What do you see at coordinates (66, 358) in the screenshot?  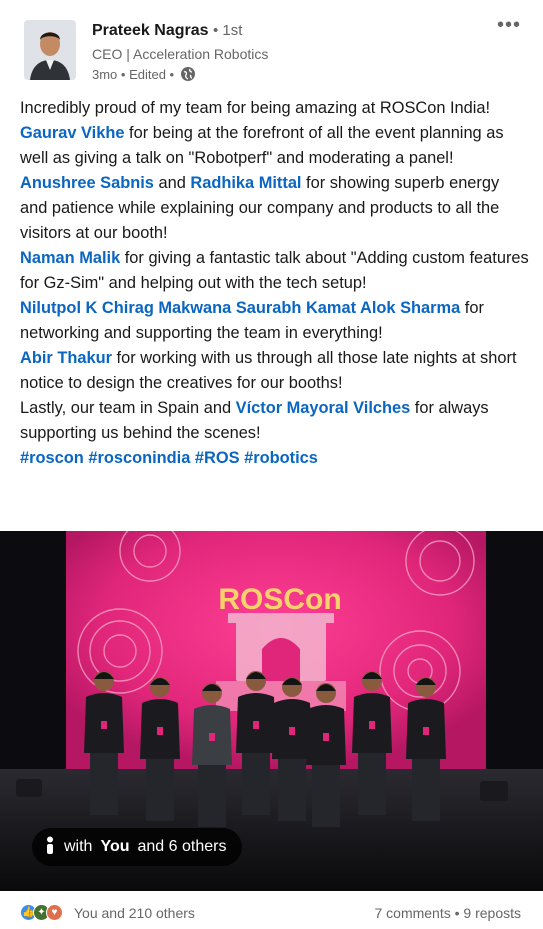 I see `mention-abir: Abir Thakur` at bounding box center [66, 358].